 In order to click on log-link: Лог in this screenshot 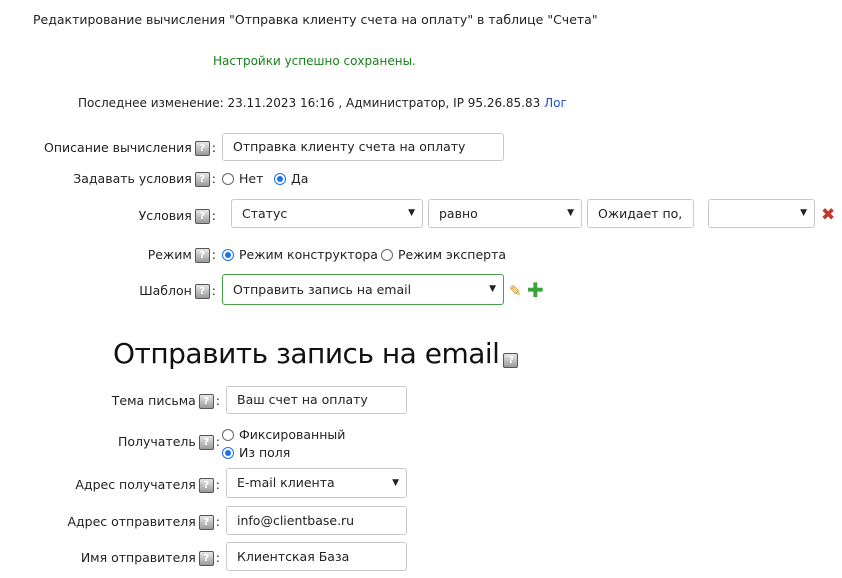, I will do `click(555, 103)`.